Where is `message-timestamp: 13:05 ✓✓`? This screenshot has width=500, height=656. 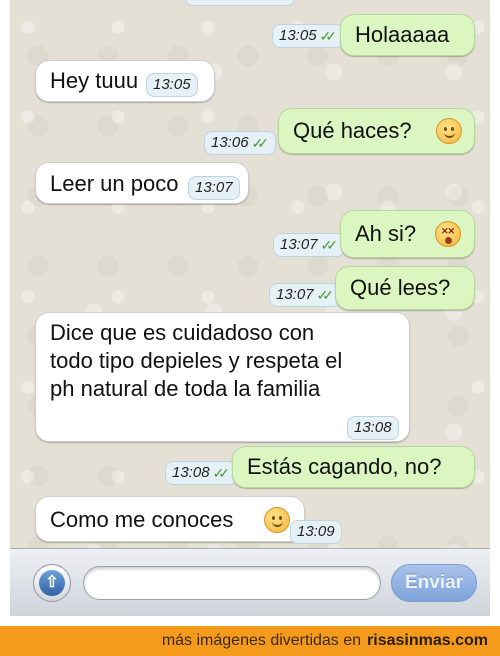
message-timestamp: 13:05 ✓✓ is located at coordinates (308, 36).